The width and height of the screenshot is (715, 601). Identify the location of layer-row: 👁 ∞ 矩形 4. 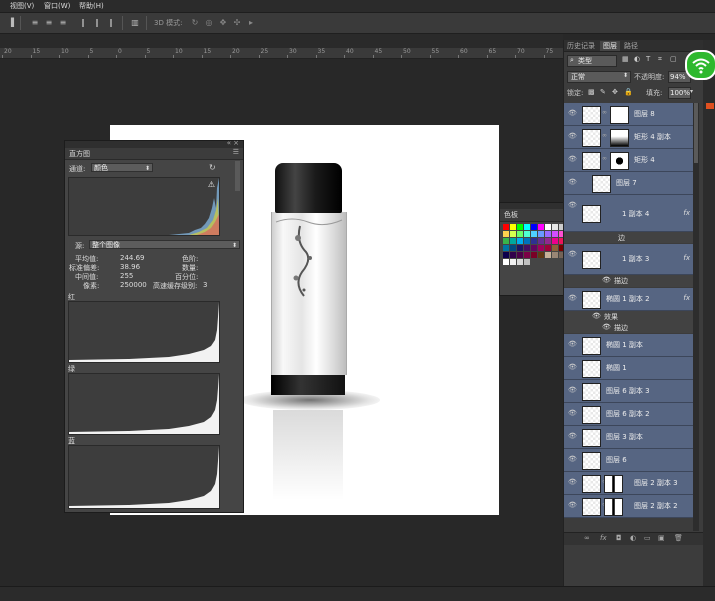
(629, 160).